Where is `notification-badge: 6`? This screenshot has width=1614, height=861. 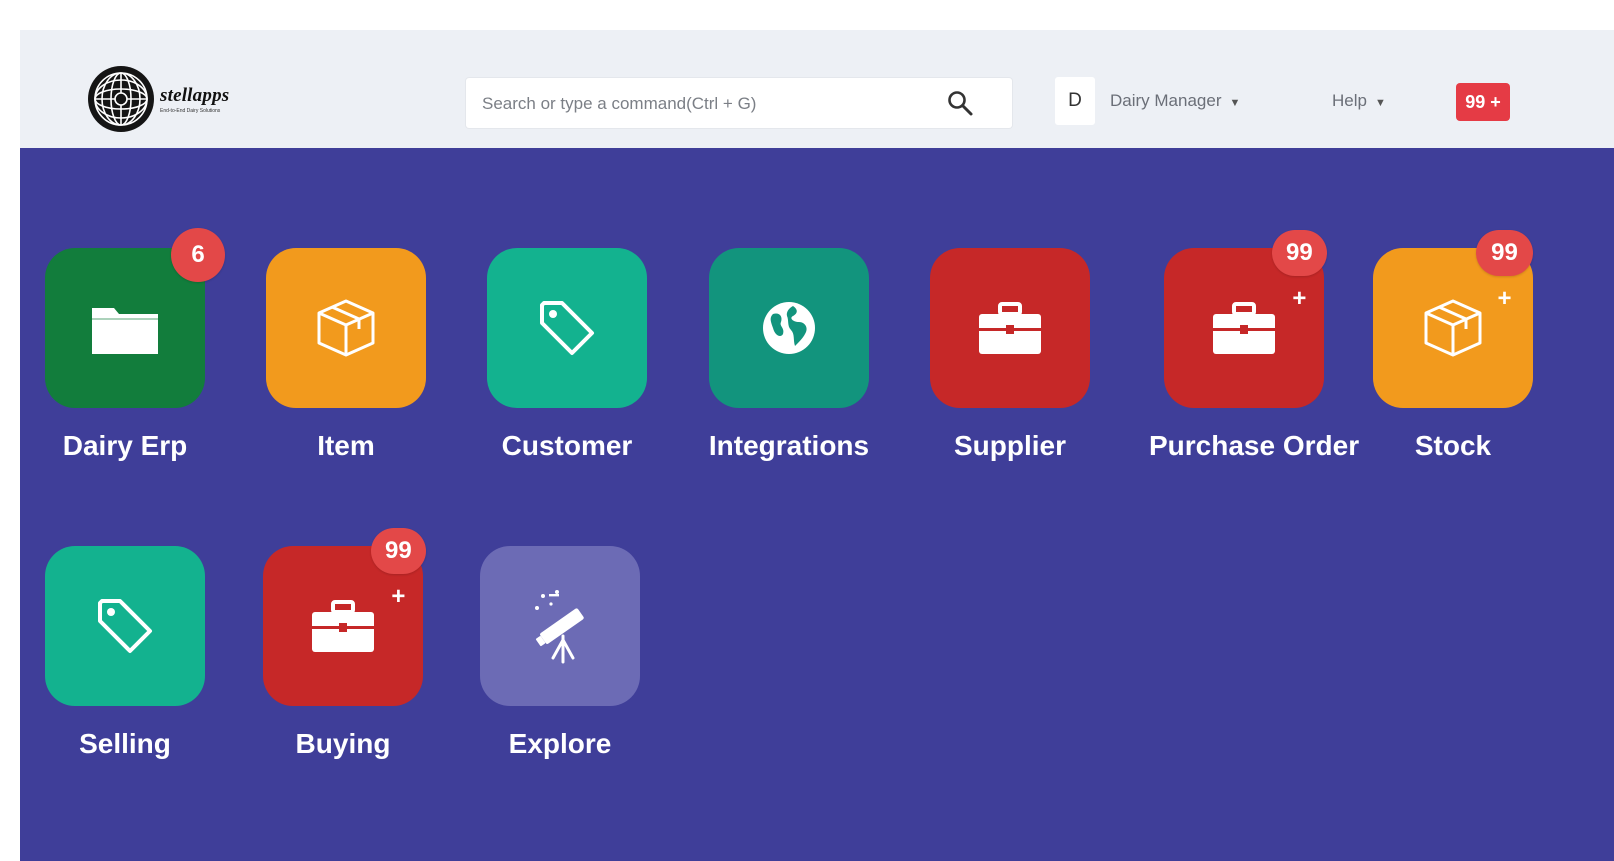 notification-badge: 6 is located at coordinates (198, 255).